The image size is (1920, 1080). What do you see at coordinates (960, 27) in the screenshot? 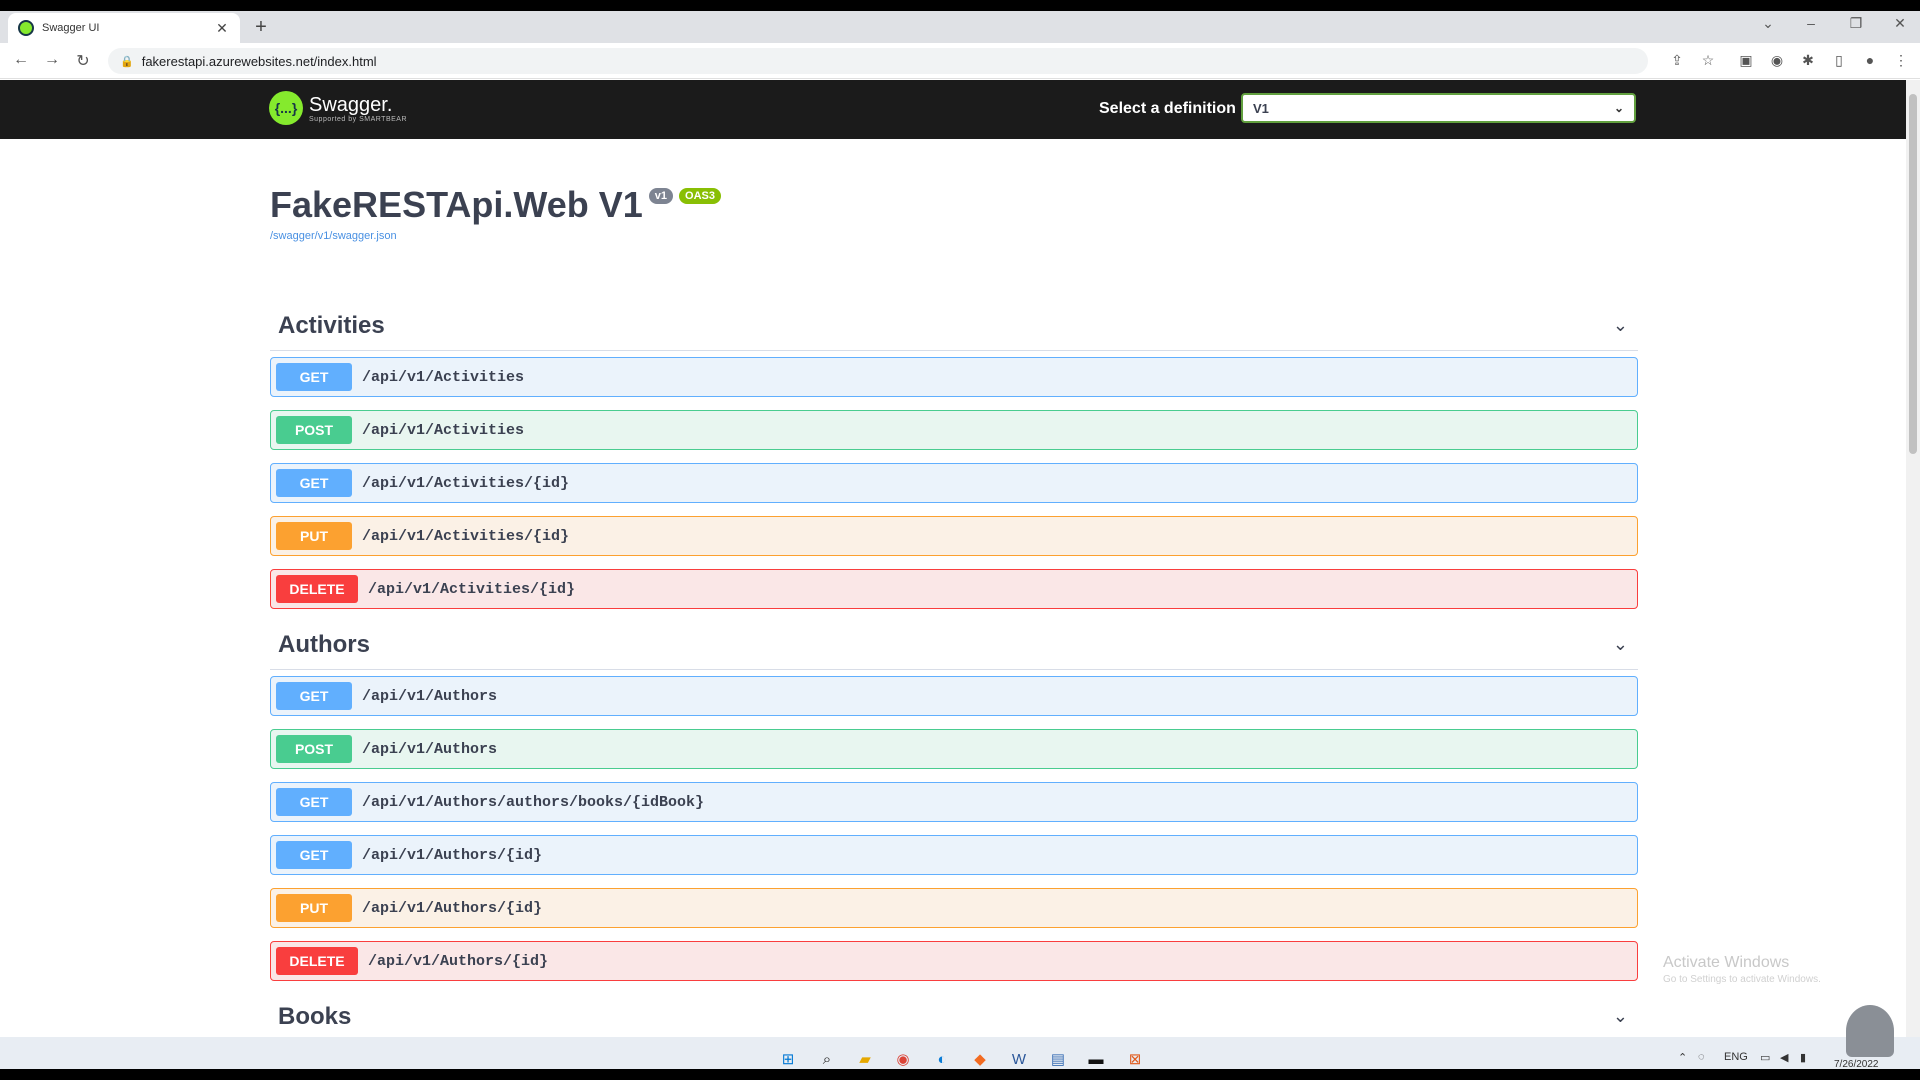
I see `browser-tabstrip: Swagger UI ✕ + ⌄ – ❐ ✕` at bounding box center [960, 27].